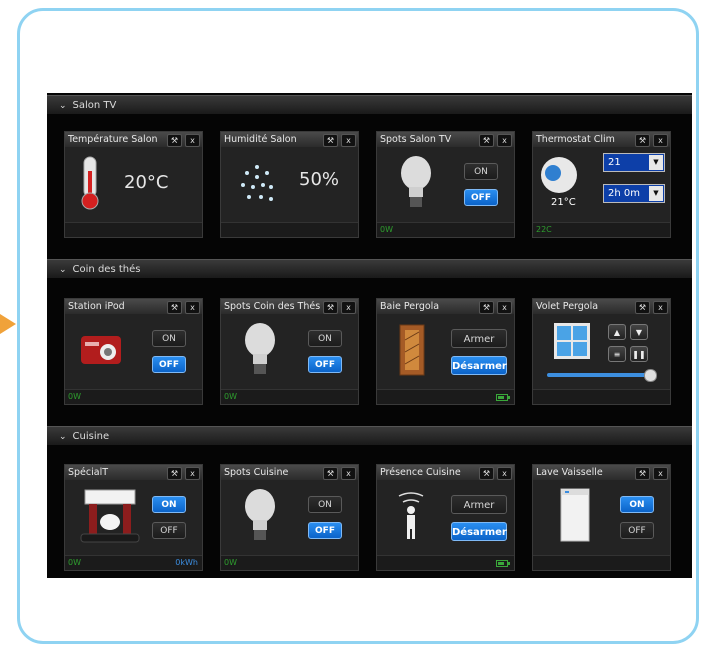 The image size is (708, 651). I want to click on tile-header: Baie Pergola ⚒ x, so click(445, 306).